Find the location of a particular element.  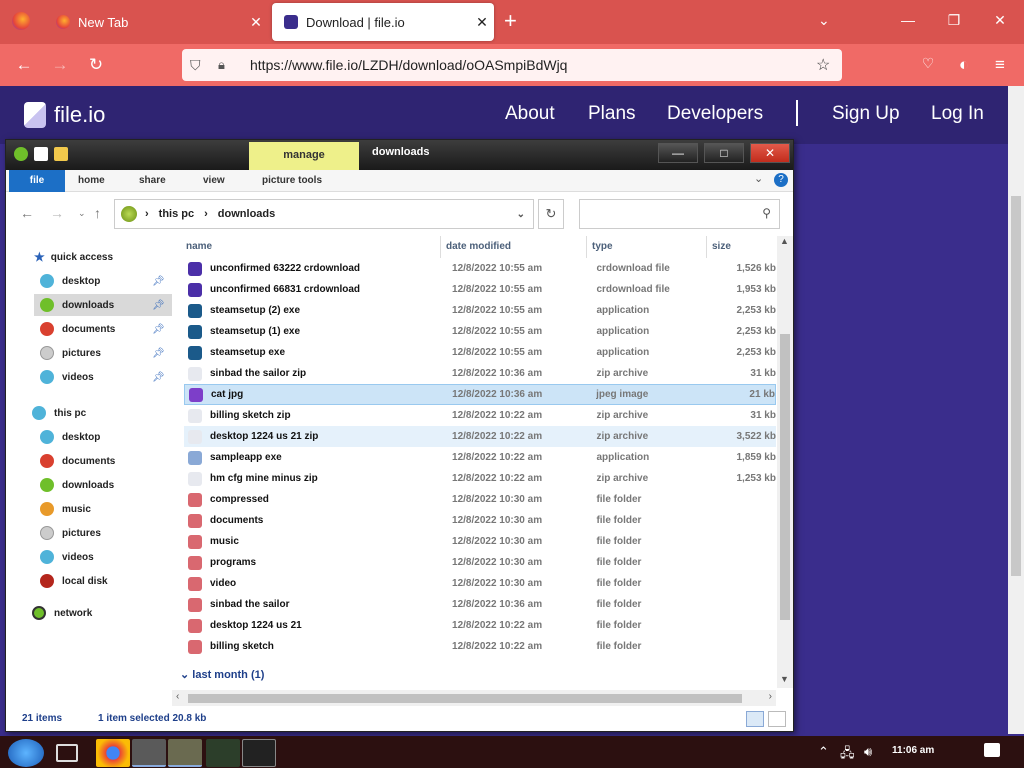

show-hidden-icons-chevron: ⌃ is located at coordinates (823, 752).